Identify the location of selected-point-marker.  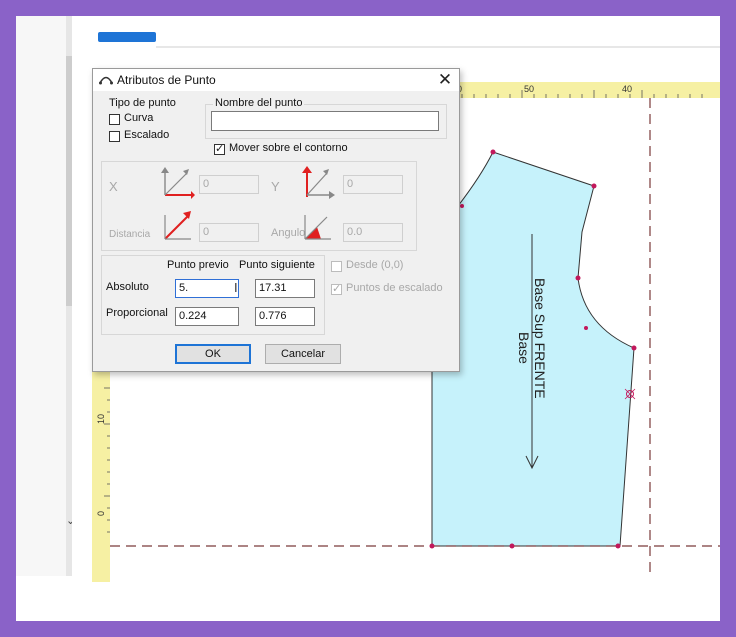
(630, 394).